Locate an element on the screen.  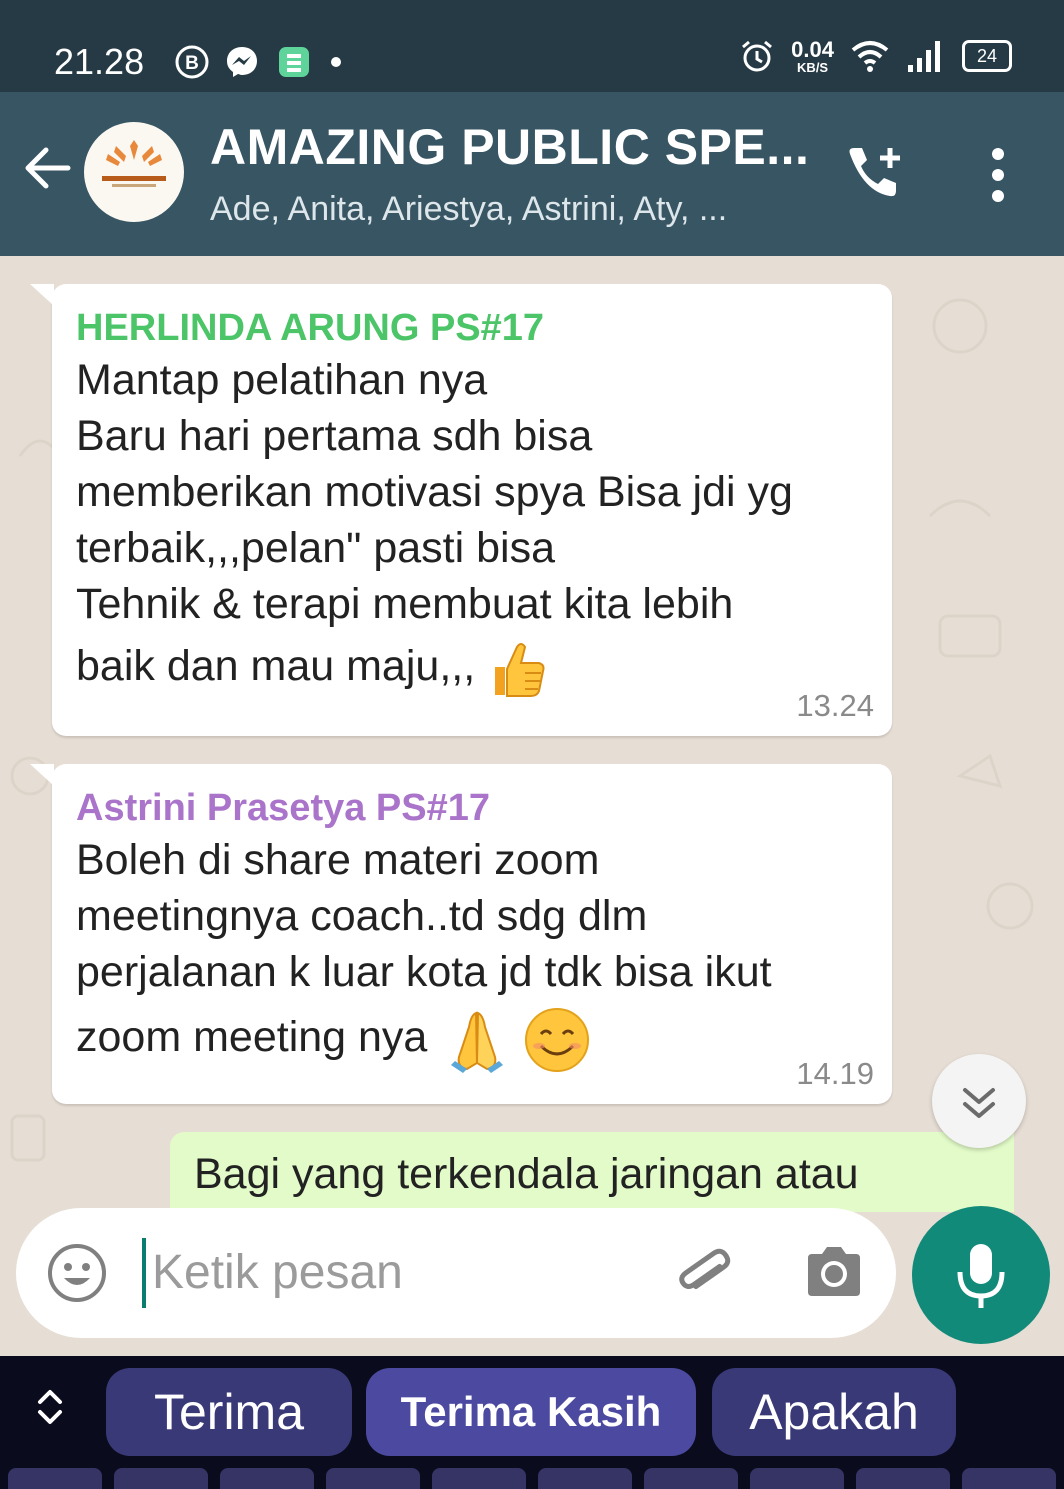
message-line: baik dan mau maju,,, is located at coordinates (276, 666).